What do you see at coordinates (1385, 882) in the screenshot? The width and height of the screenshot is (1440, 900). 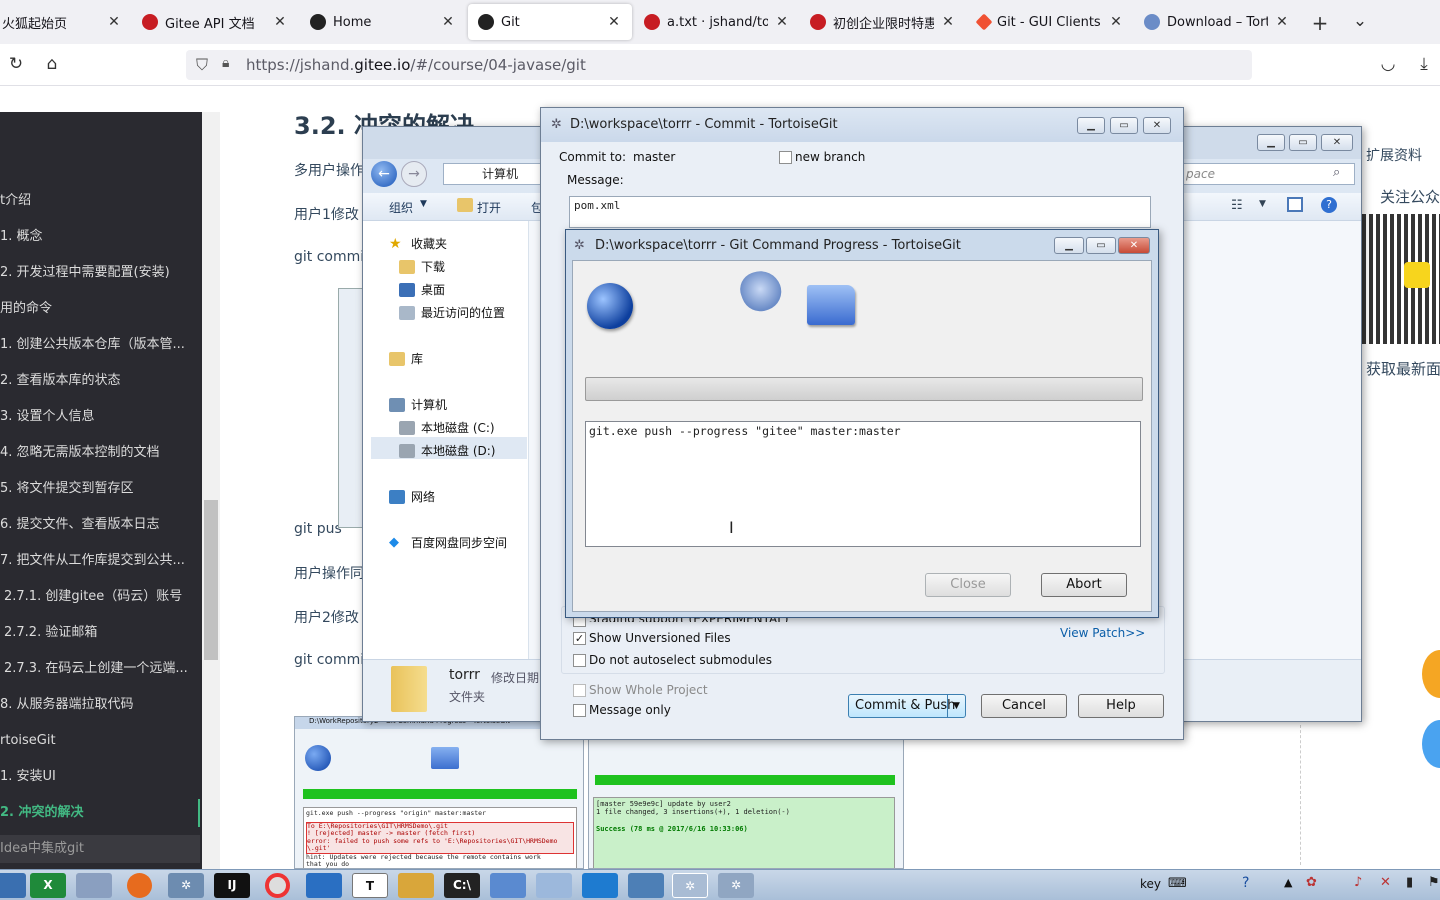 I see `network-tray-icon: ✕` at bounding box center [1385, 882].